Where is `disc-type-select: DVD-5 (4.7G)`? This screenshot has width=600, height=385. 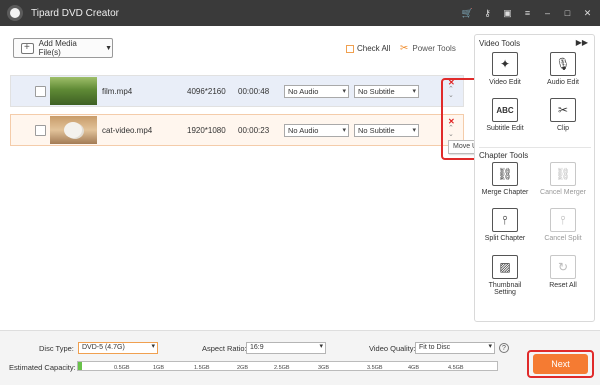 disc-type-select: DVD-5 (4.7G) is located at coordinates (118, 348).